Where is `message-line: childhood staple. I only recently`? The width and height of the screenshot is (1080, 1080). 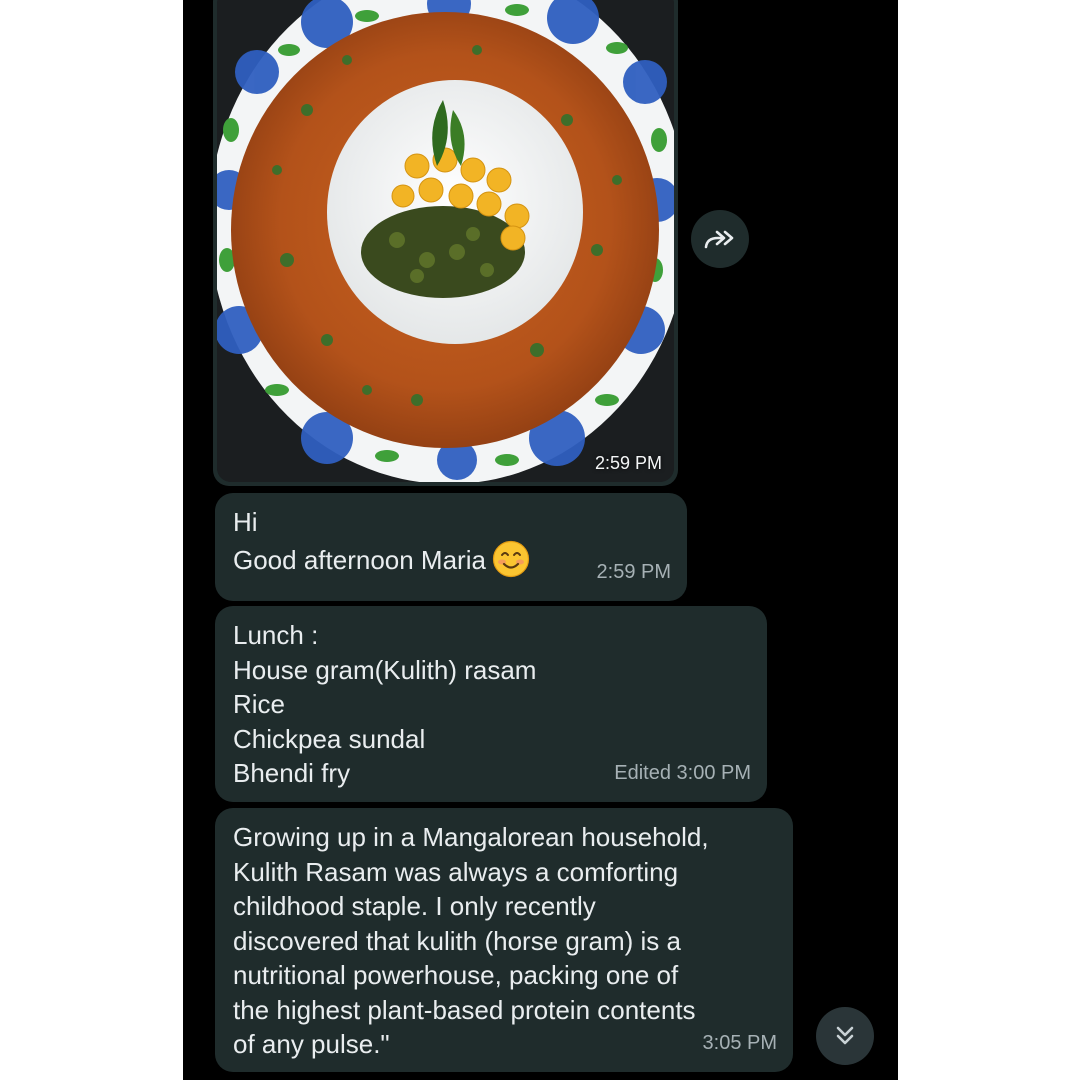
message-line: childhood staple. I only recently is located at coordinates (414, 906).